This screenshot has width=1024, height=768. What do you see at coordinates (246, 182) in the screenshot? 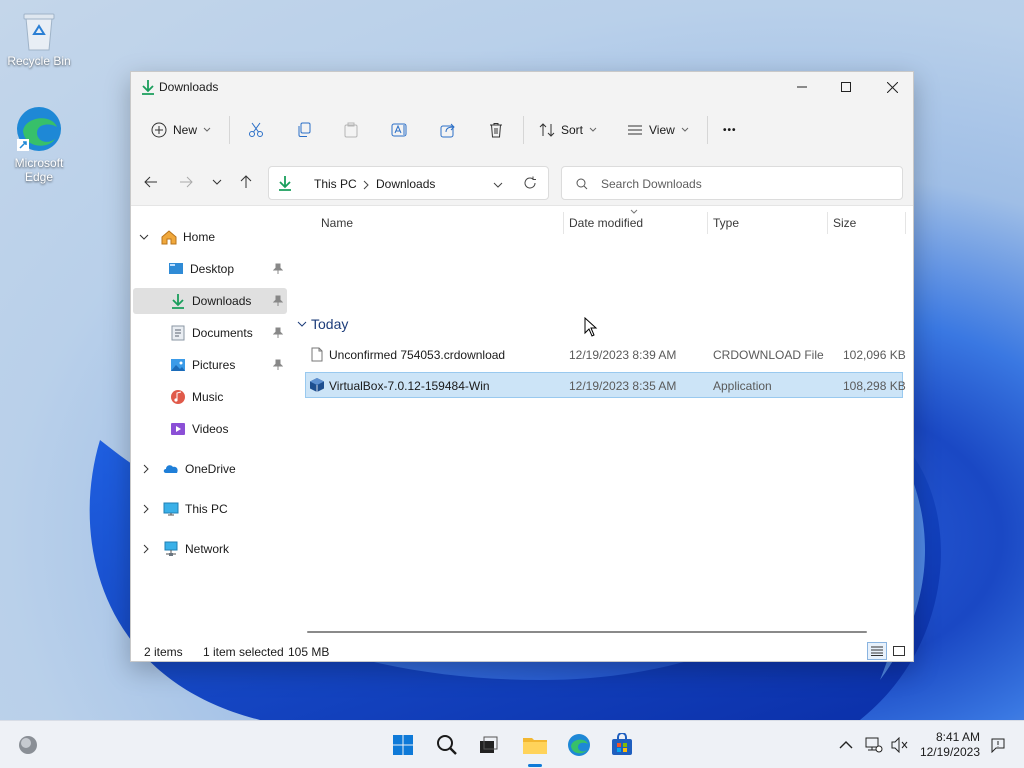
I see `up-button` at bounding box center [246, 182].